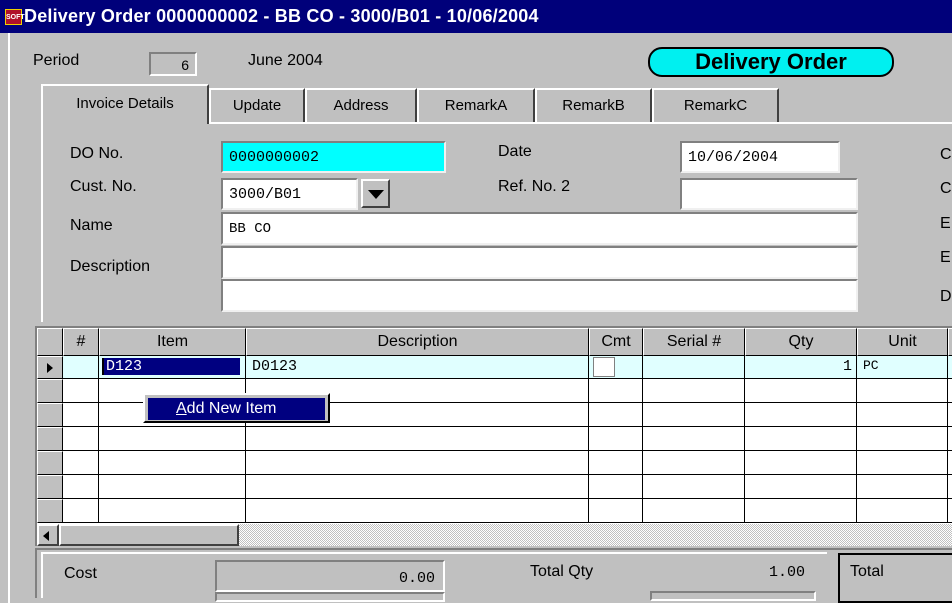  Describe the element at coordinates (330, 576) in the screenshot. I see `cost-field: 0.00` at that location.